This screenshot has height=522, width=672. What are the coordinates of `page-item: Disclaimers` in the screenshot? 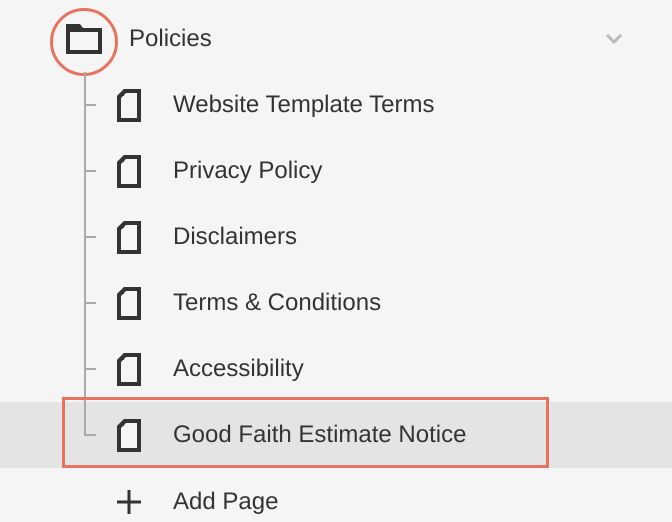 It's located at (336, 237).